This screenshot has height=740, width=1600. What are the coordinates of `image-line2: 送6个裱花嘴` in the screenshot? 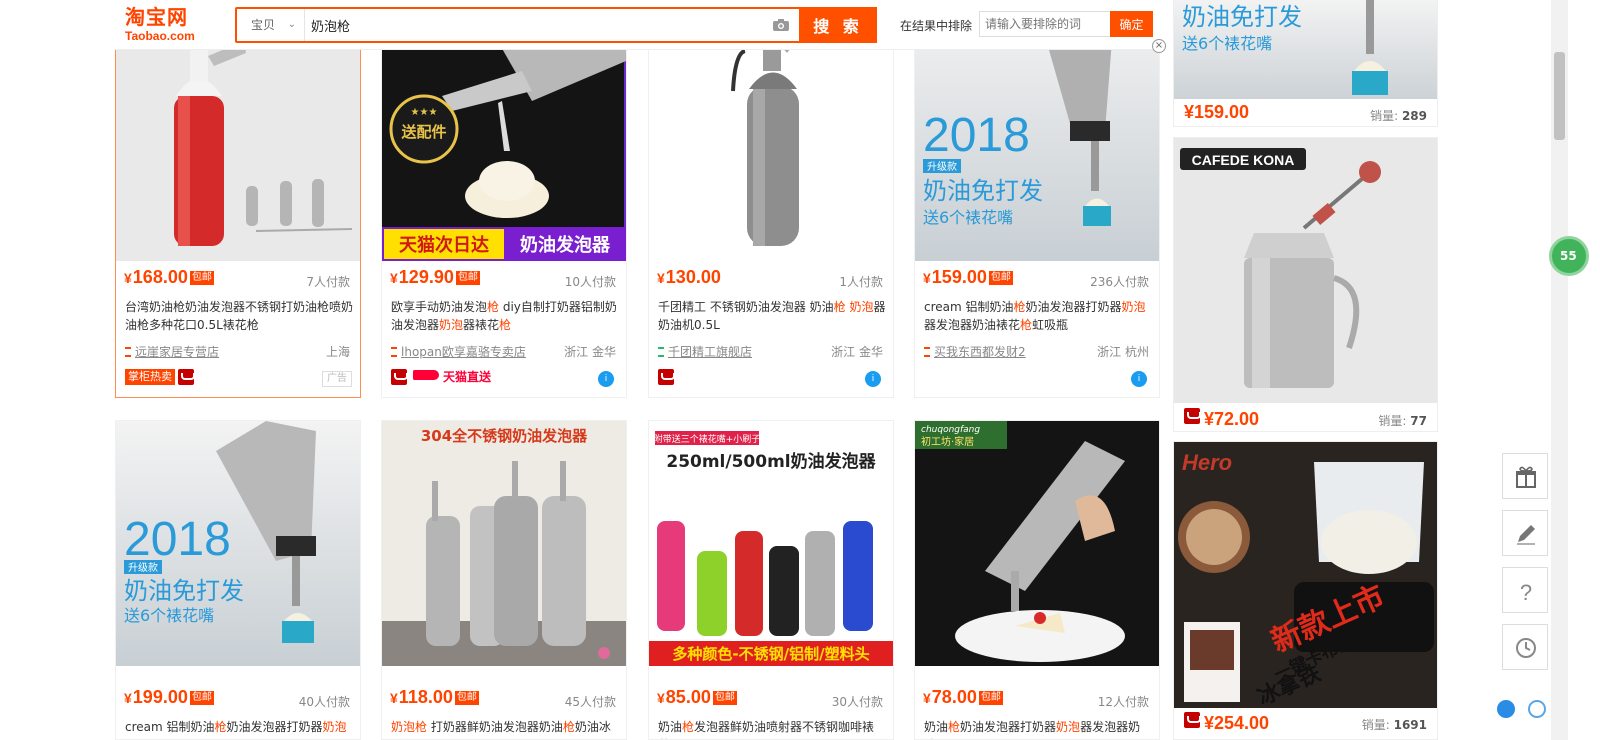 It's located at (968, 217).